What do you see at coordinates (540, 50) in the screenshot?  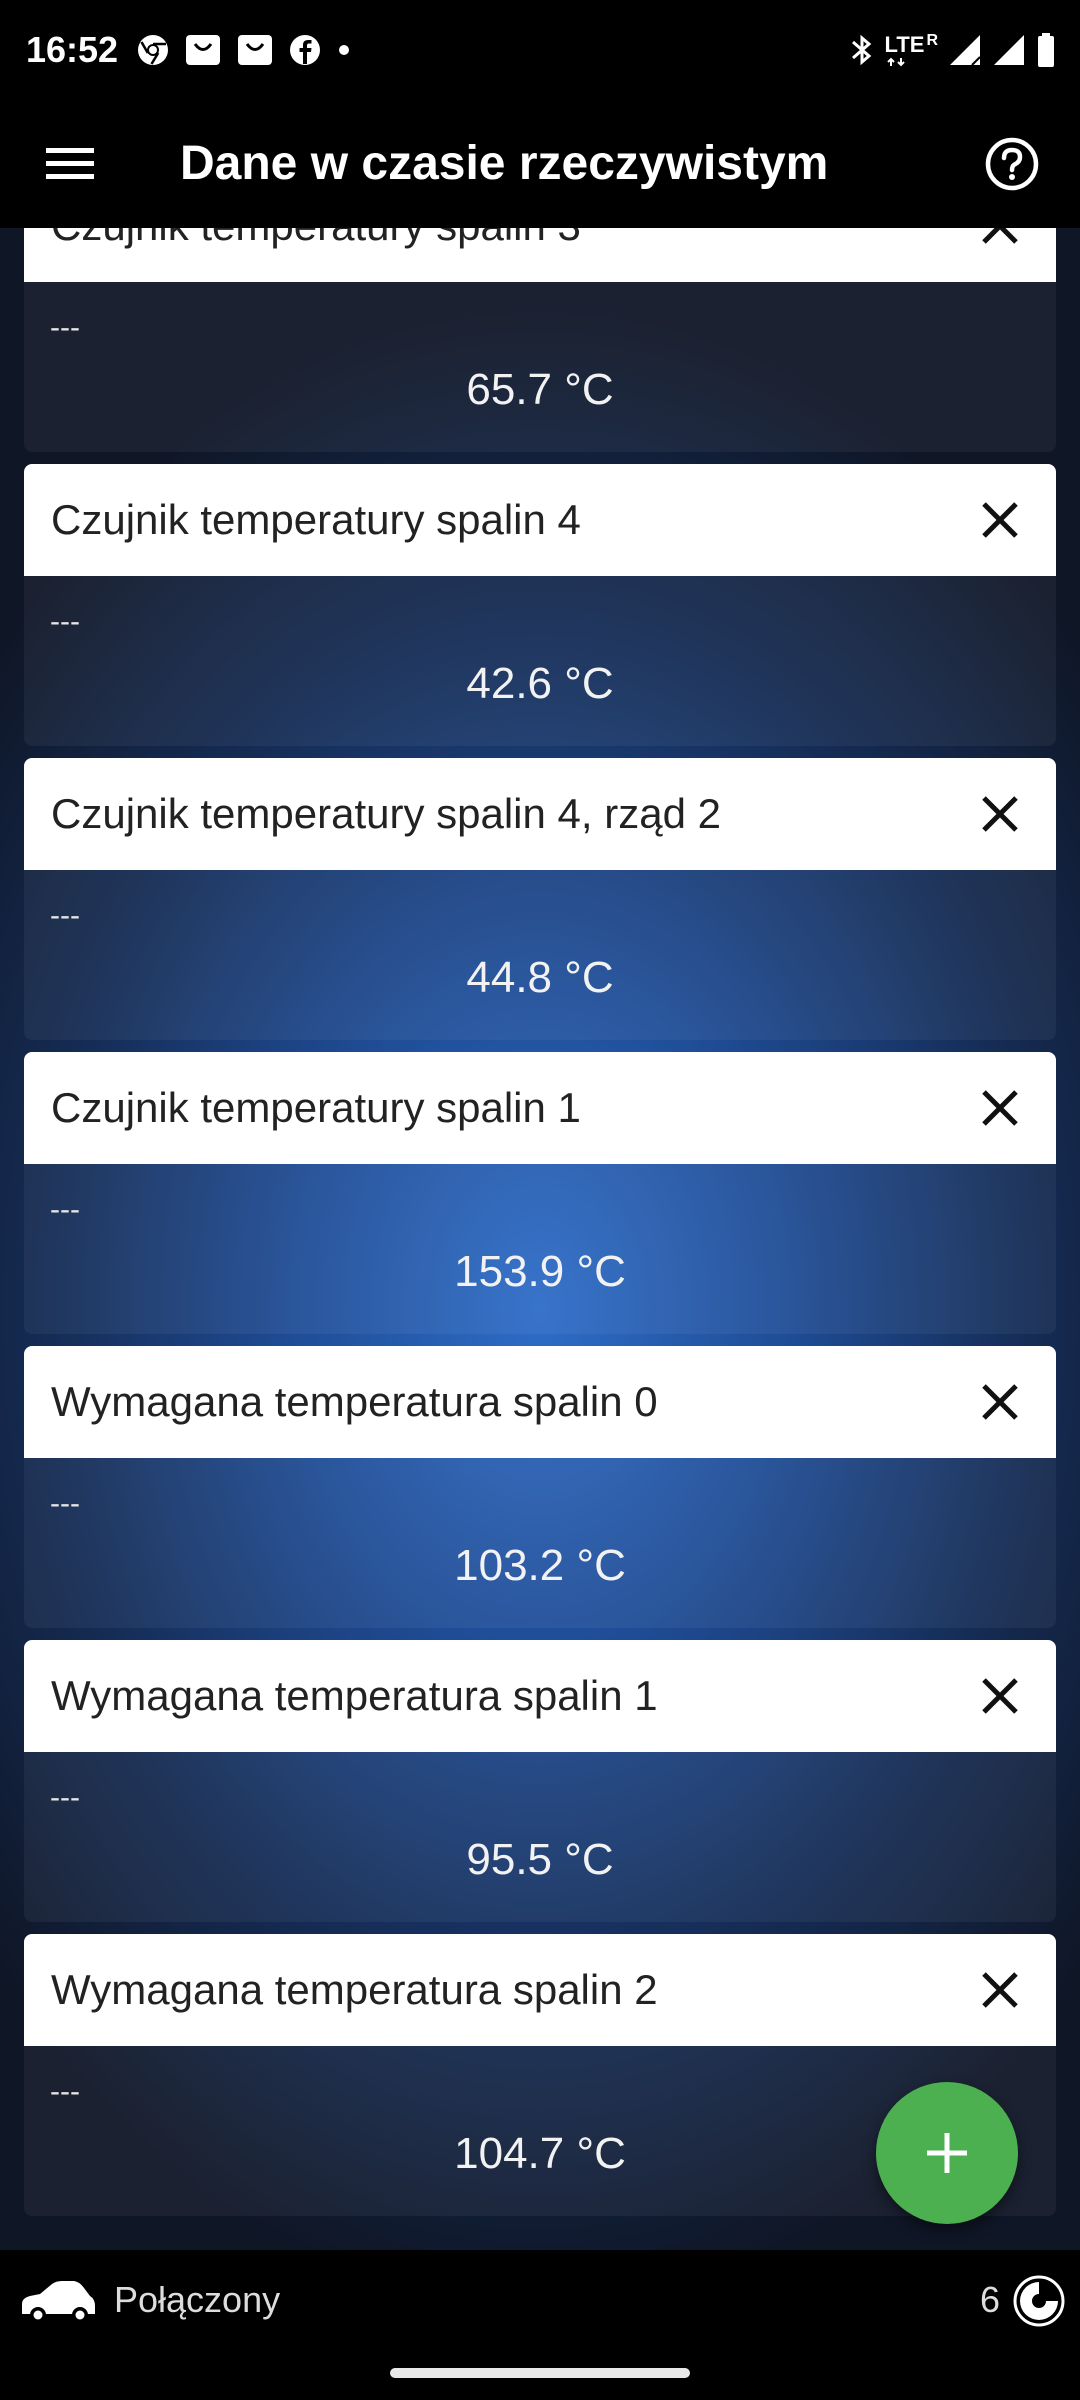 I see `status-bar: 16:52 LTE R` at bounding box center [540, 50].